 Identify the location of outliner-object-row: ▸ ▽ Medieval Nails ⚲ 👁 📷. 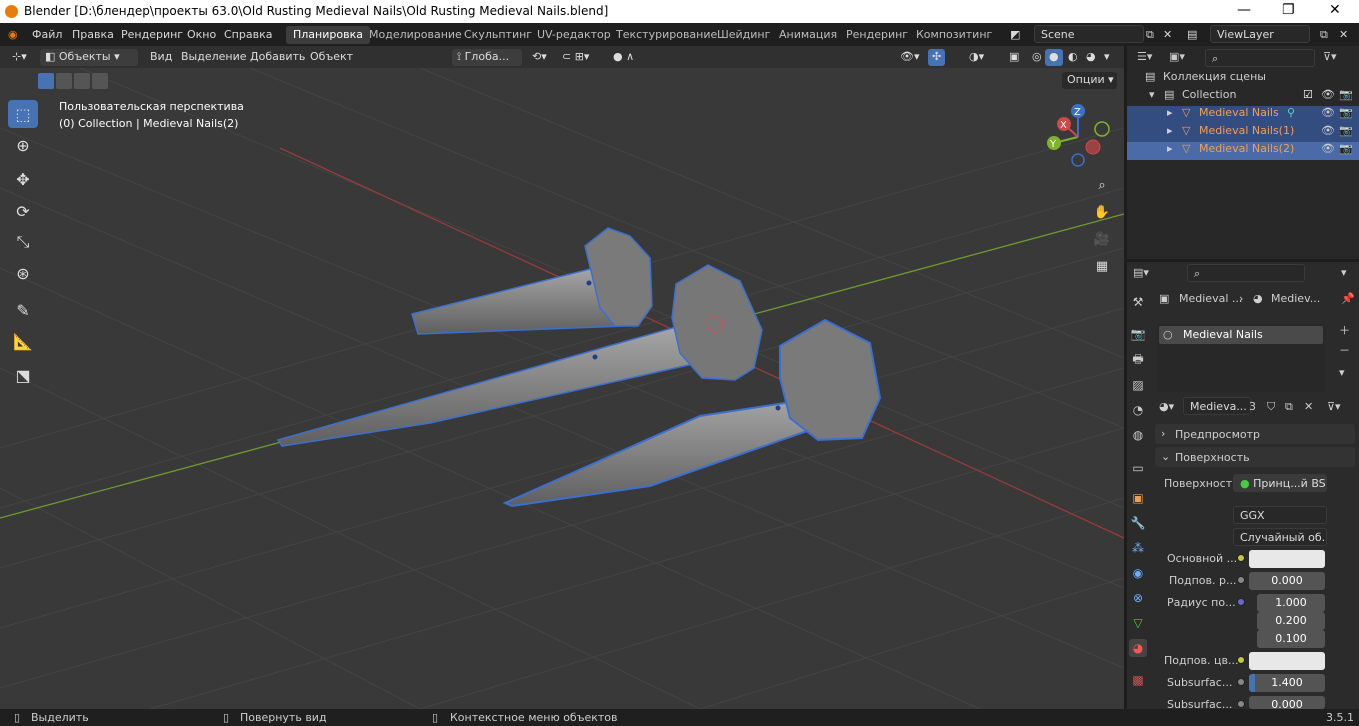
(1243, 115).